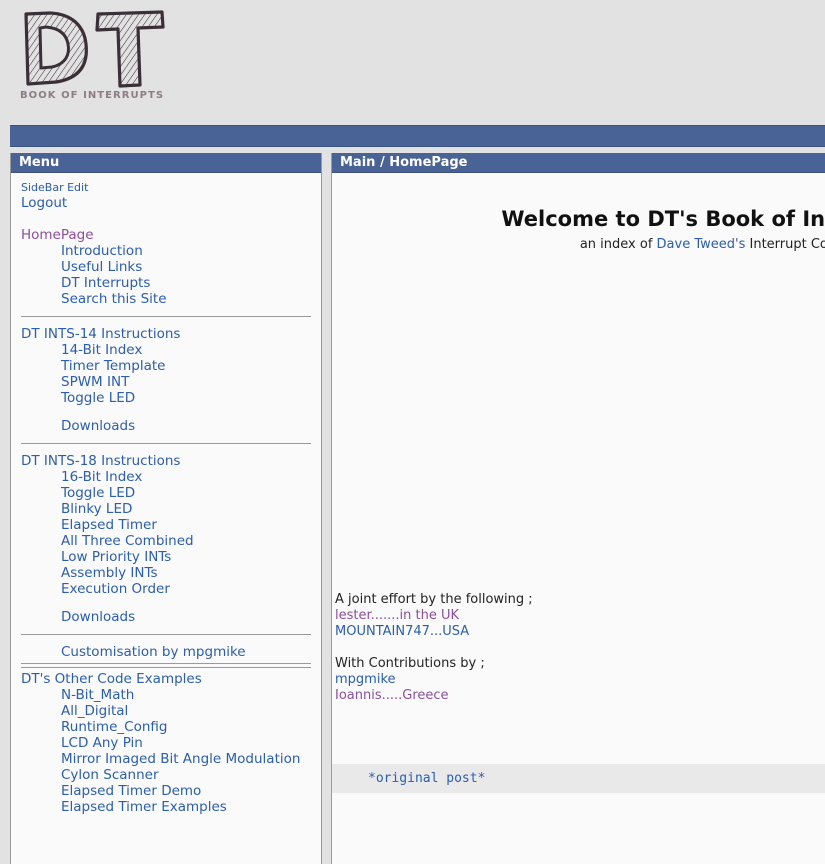 The width and height of the screenshot is (825, 864). Describe the element at coordinates (94, 49) in the screenshot. I see `dt-logo-icon` at that location.